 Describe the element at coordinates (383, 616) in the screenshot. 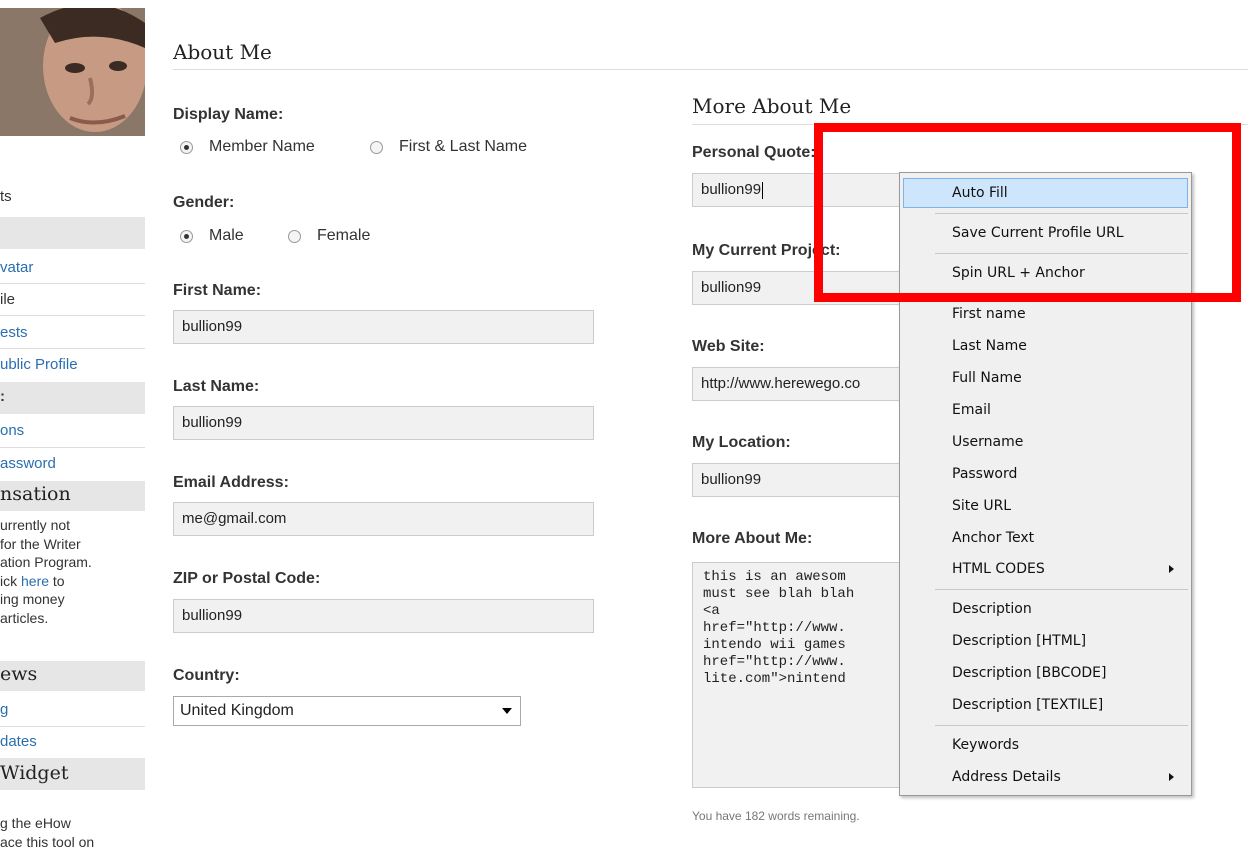

I see `zip-field: bullion99` at that location.